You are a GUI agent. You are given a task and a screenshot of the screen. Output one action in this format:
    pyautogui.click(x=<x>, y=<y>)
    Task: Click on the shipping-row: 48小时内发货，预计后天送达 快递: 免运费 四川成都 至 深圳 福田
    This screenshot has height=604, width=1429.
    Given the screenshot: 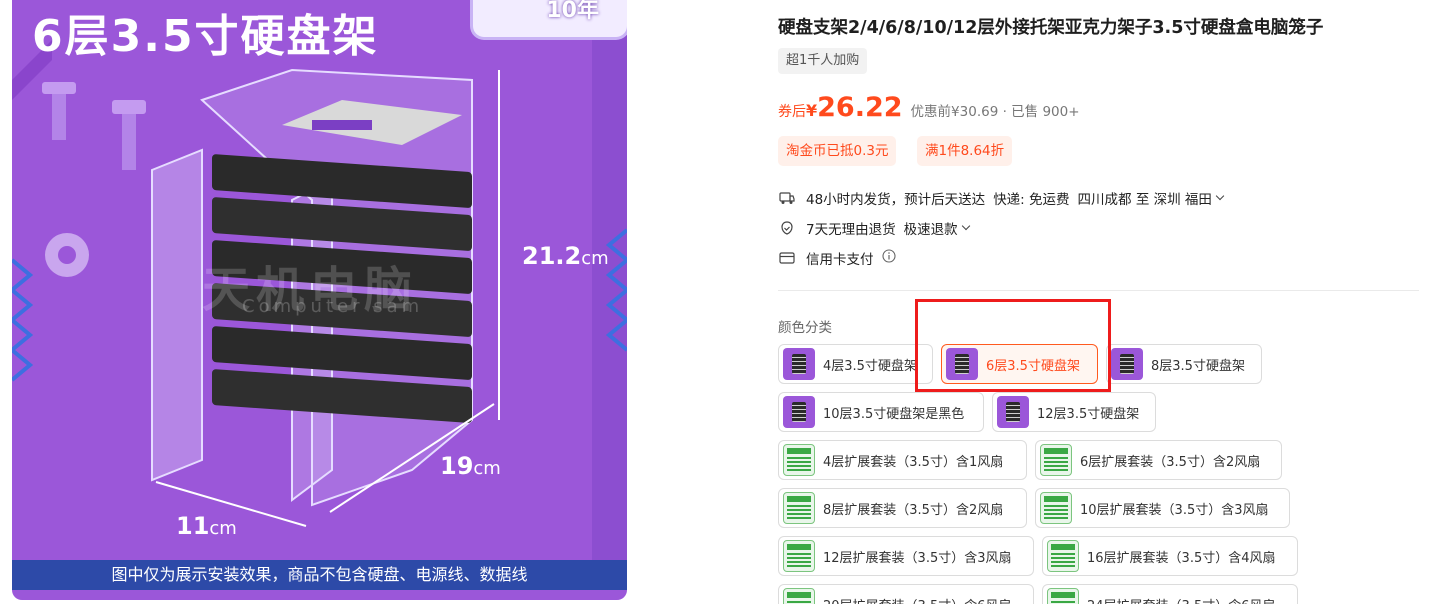 What is the action you would take?
    pyautogui.click(x=1001, y=198)
    